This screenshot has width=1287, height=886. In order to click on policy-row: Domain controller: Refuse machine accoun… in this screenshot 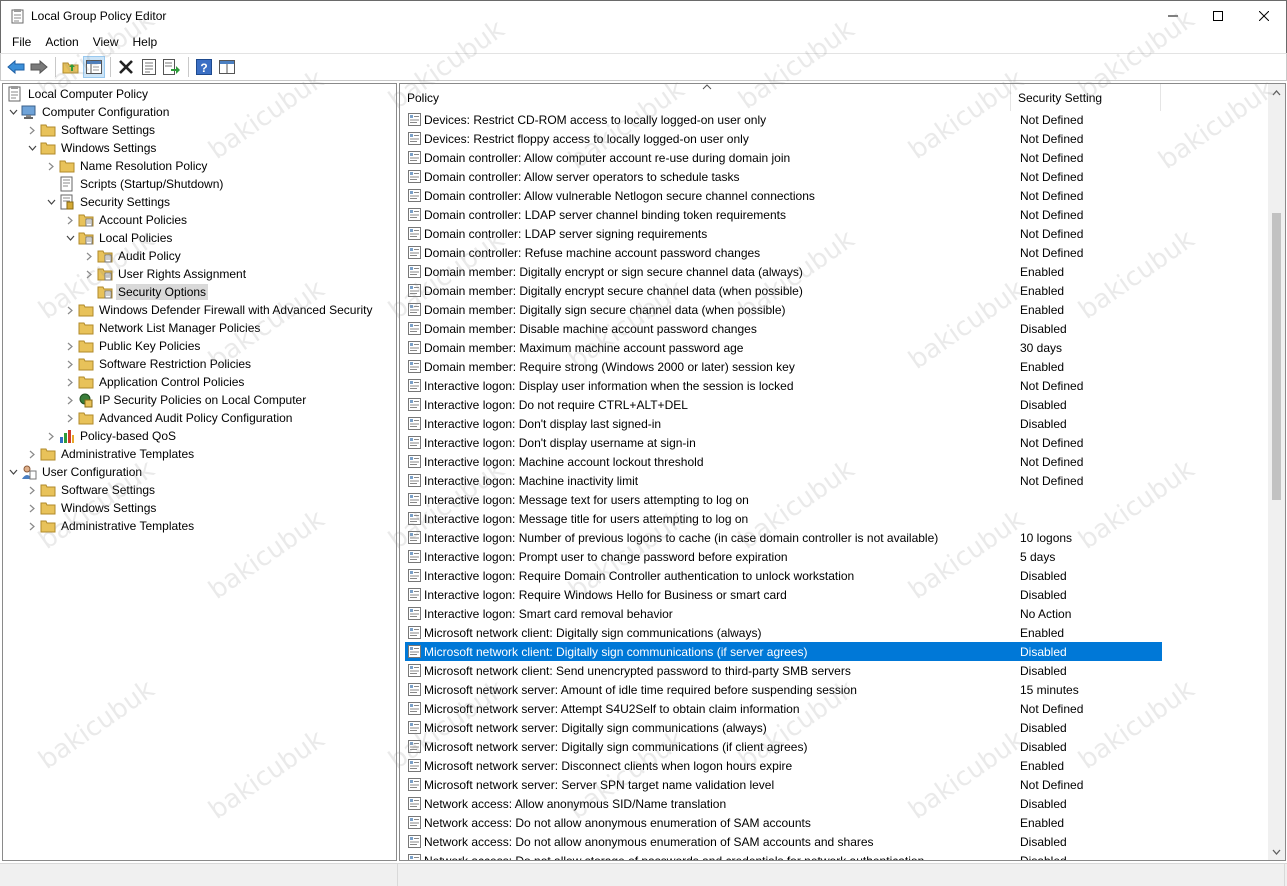, I will do `click(783, 252)`.